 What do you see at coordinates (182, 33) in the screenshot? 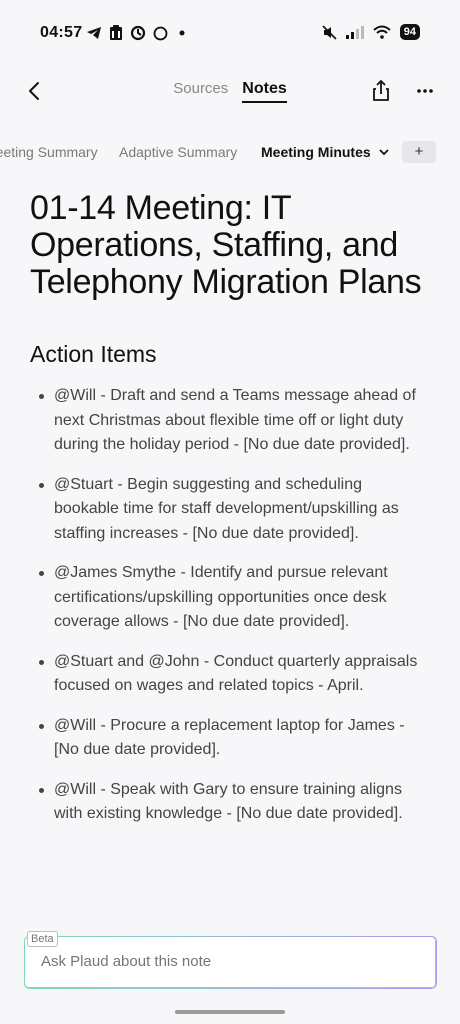
I see `dot-icon` at bounding box center [182, 33].